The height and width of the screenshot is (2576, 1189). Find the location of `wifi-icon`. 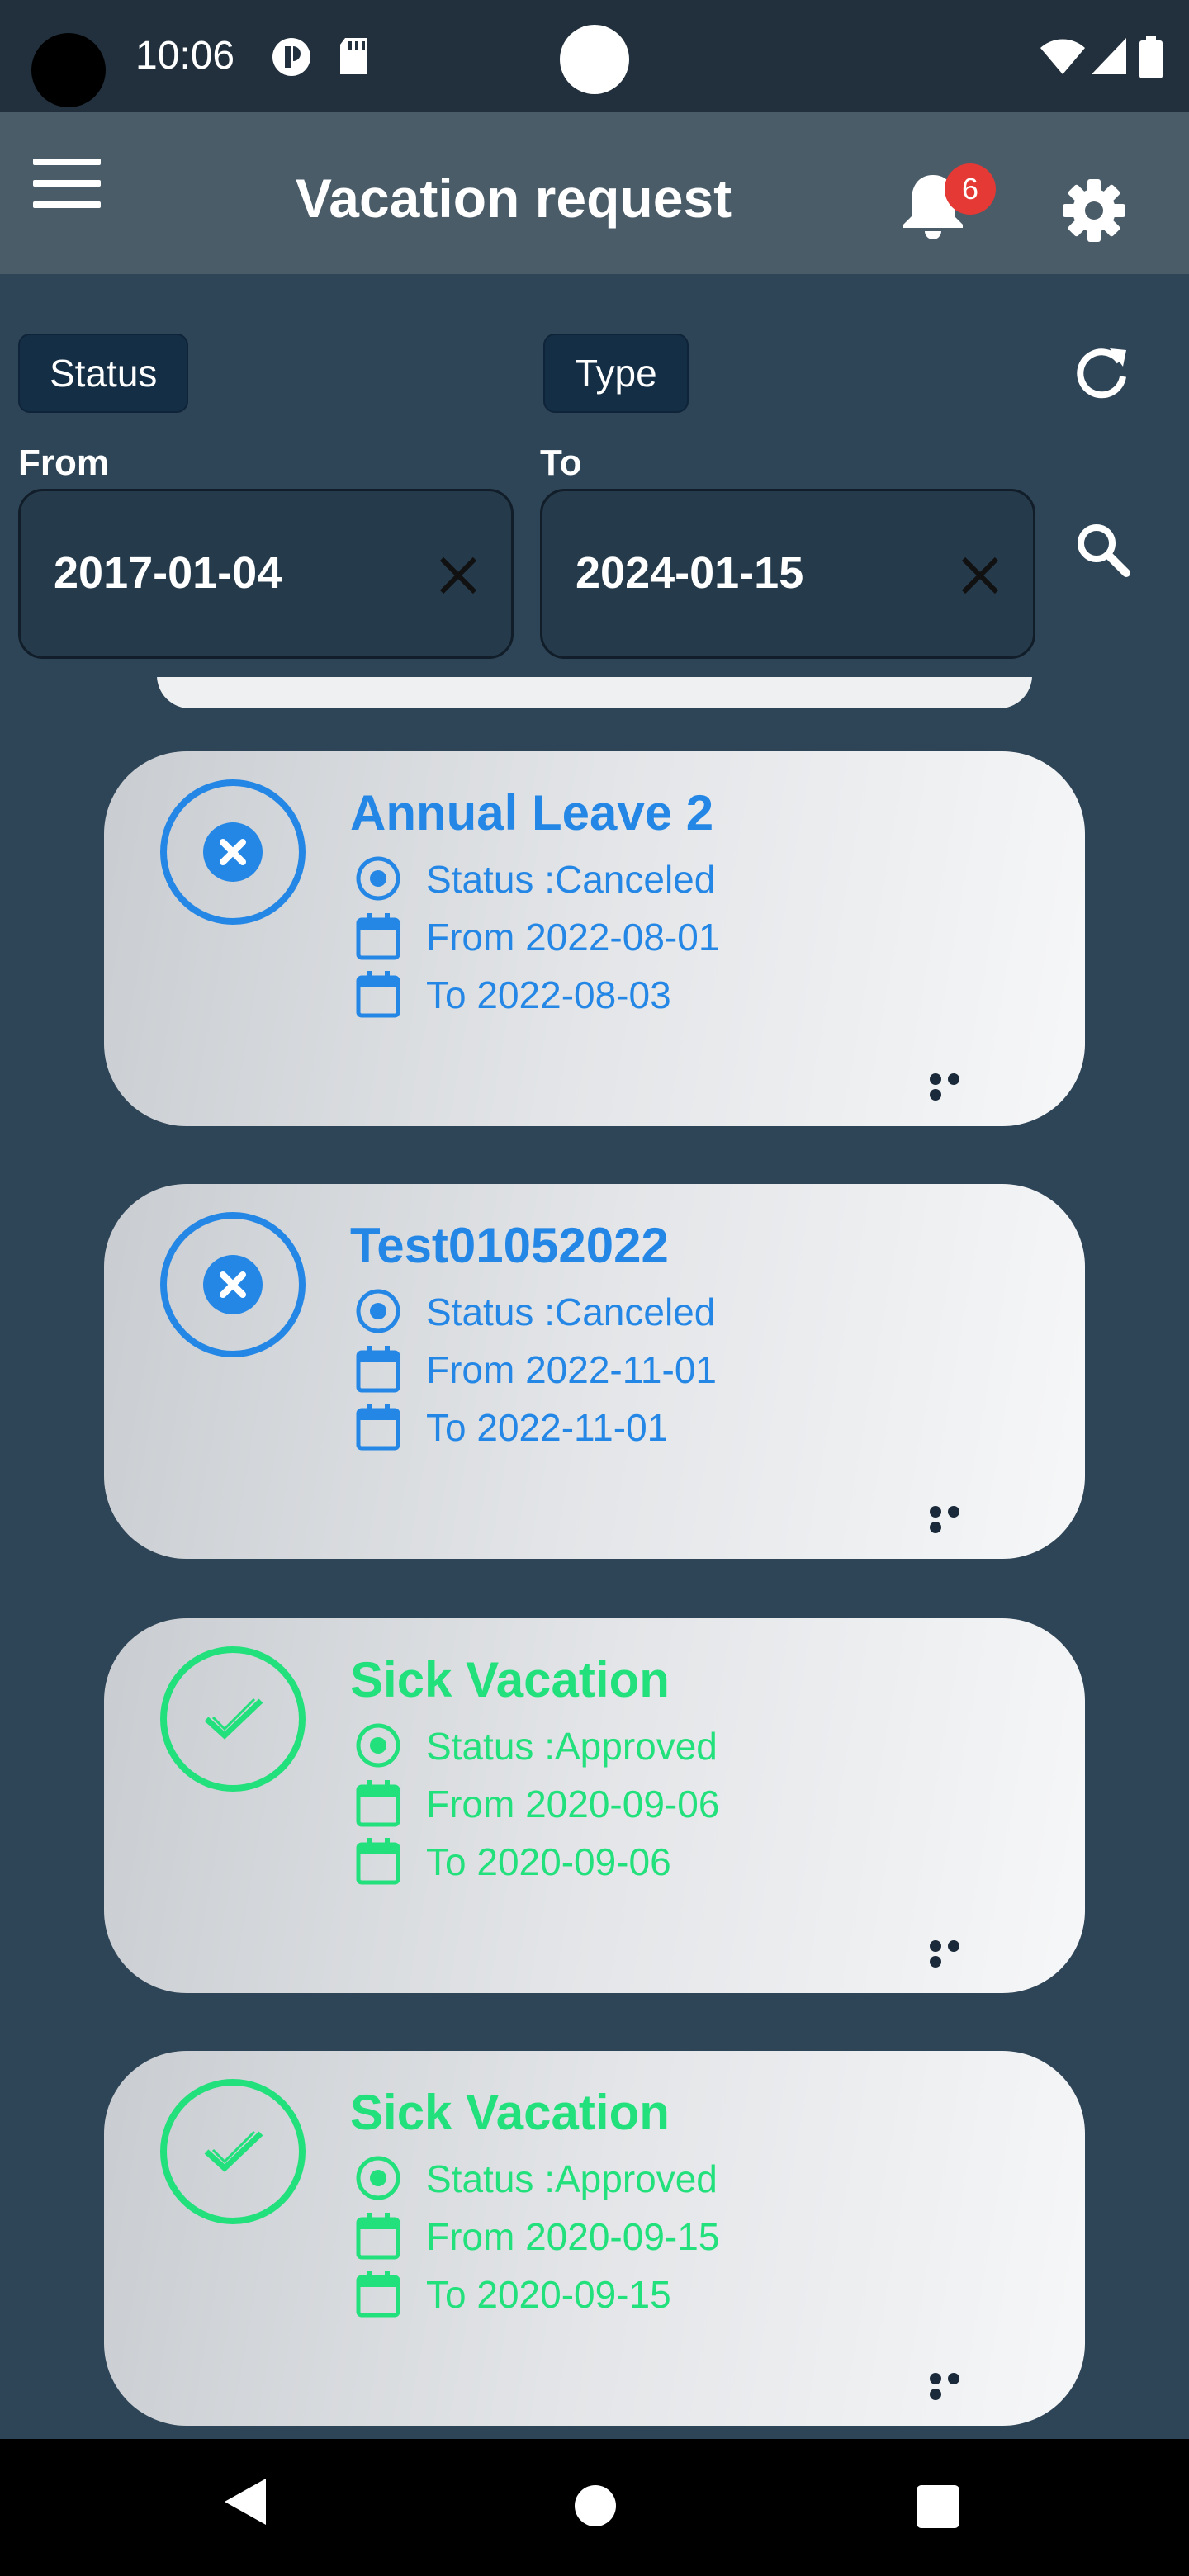

wifi-icon is located at coordinates (1062, 56).